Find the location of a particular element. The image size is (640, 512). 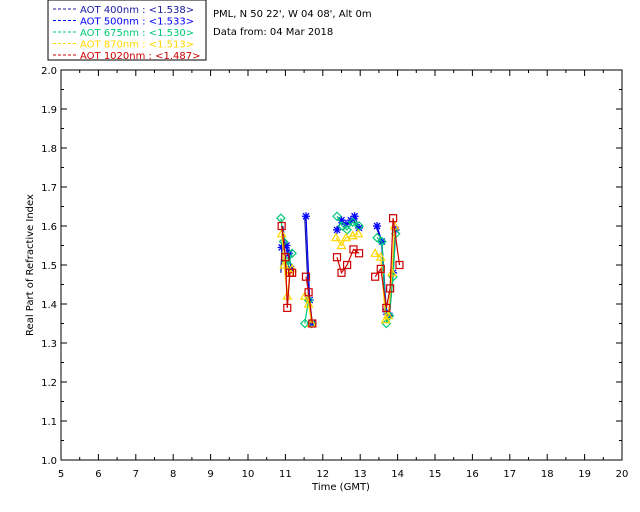

x-tick-label: 9 is located at coordinates (210, 474).